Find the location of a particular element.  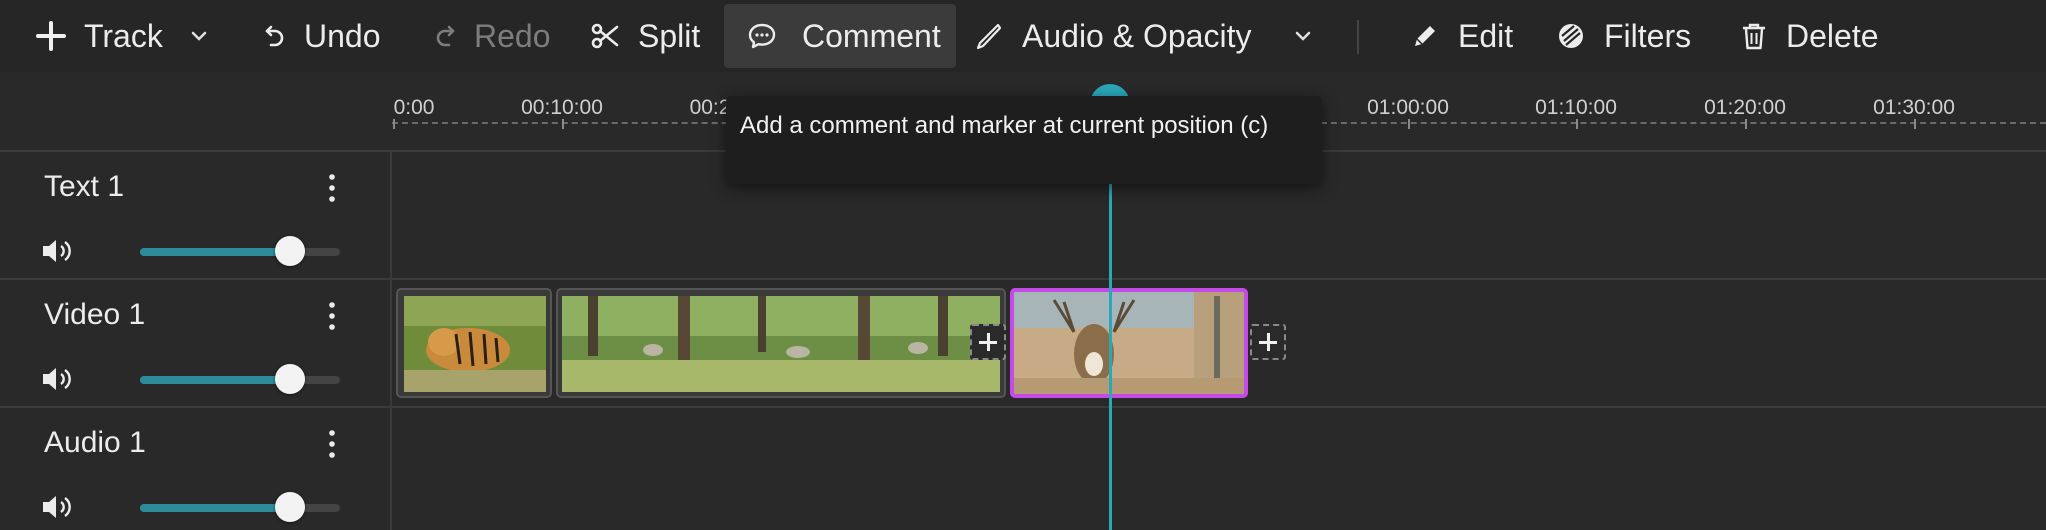

track-header-audio-1: Audio 1 is located at coordinates (196, 469).